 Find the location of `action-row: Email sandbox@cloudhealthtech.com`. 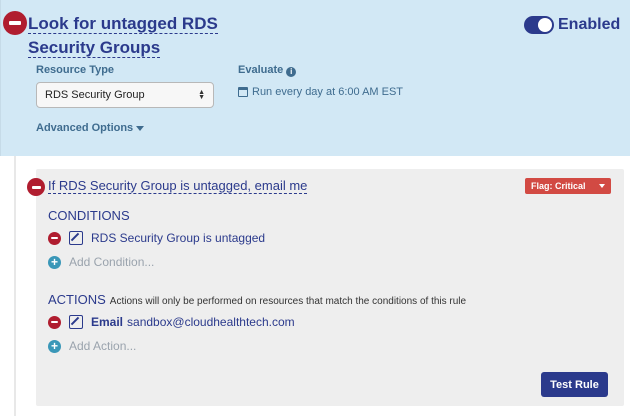

action-row: Email sandbox@cloudhealthtech.com is located at coordinates (171, 322).